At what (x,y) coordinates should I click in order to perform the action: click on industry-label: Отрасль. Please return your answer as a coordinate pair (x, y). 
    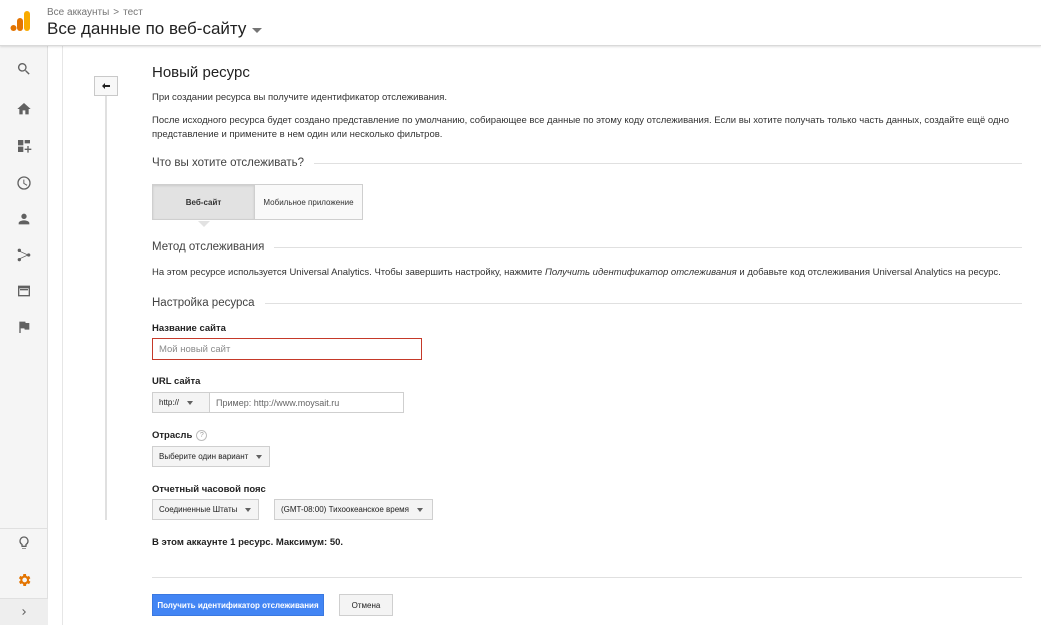
    Looking at the image, I should click on (172, 435).